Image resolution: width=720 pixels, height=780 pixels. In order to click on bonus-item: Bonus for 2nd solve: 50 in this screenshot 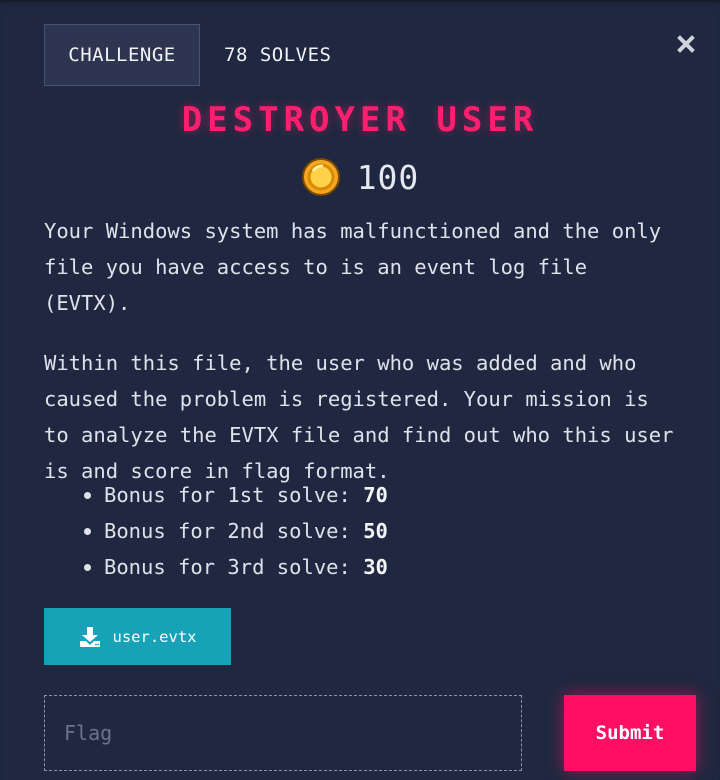, I will do `click(234, 531)`.